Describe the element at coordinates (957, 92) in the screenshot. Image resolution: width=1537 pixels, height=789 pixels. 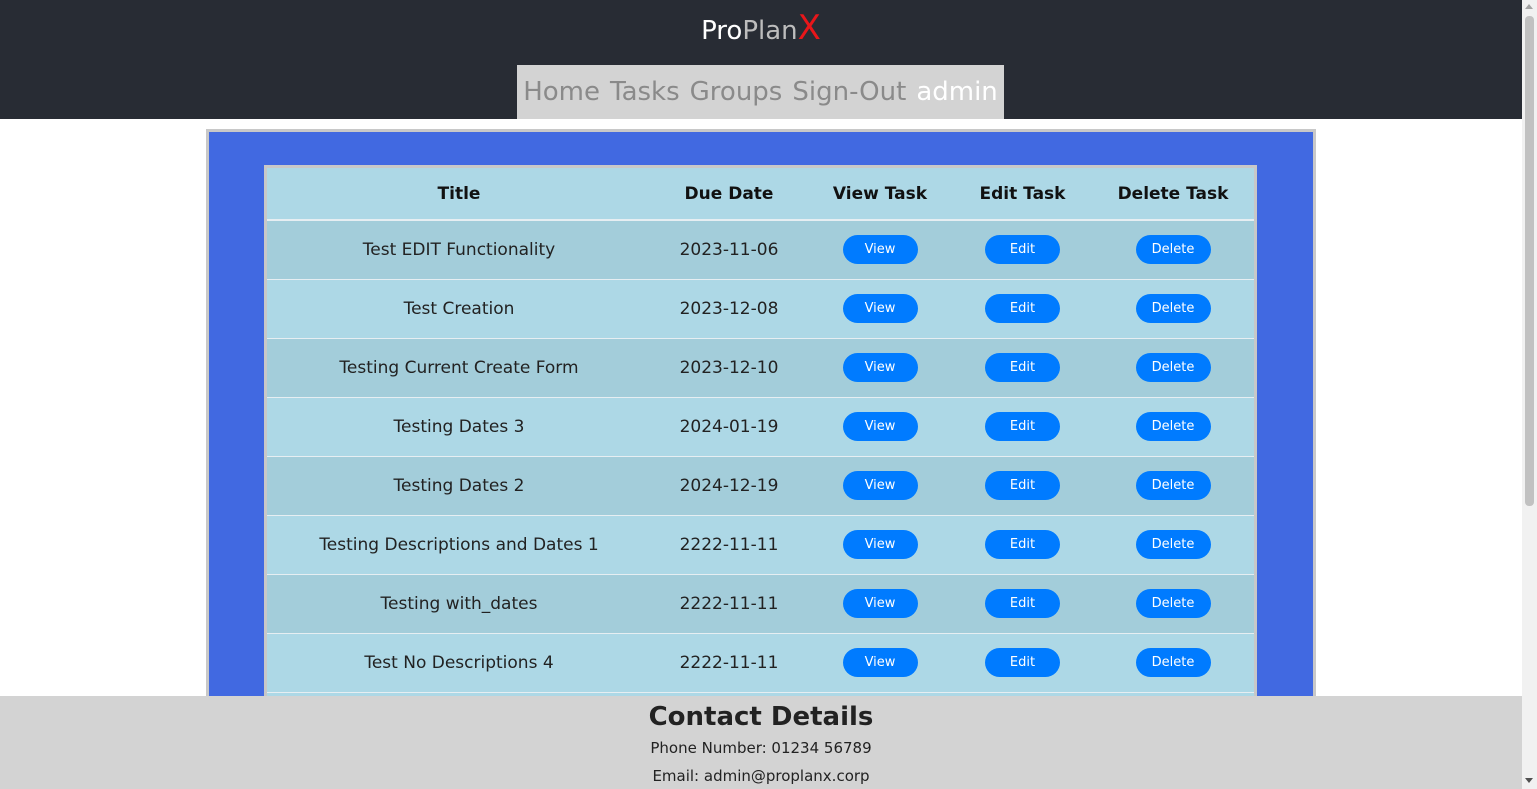
I see `current-user: admin` at that location.